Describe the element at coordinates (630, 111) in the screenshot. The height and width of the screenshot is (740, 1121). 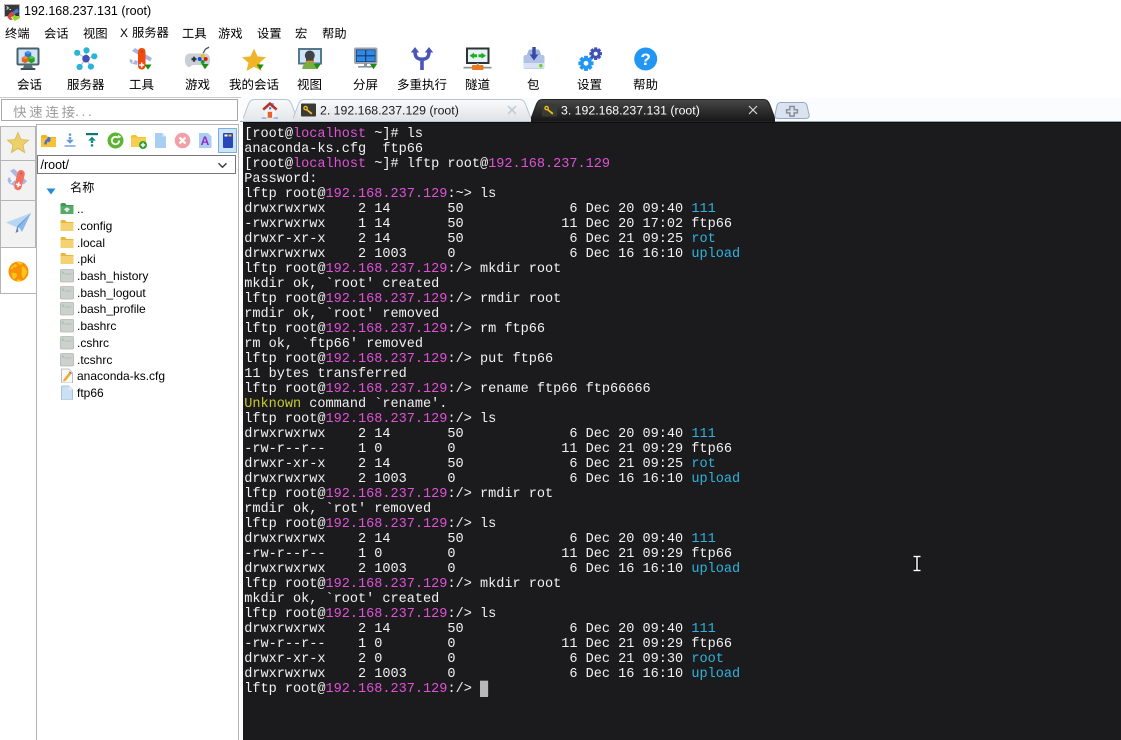
I see `svg-text: 3. 192.168.237.131 (root)` at that location.